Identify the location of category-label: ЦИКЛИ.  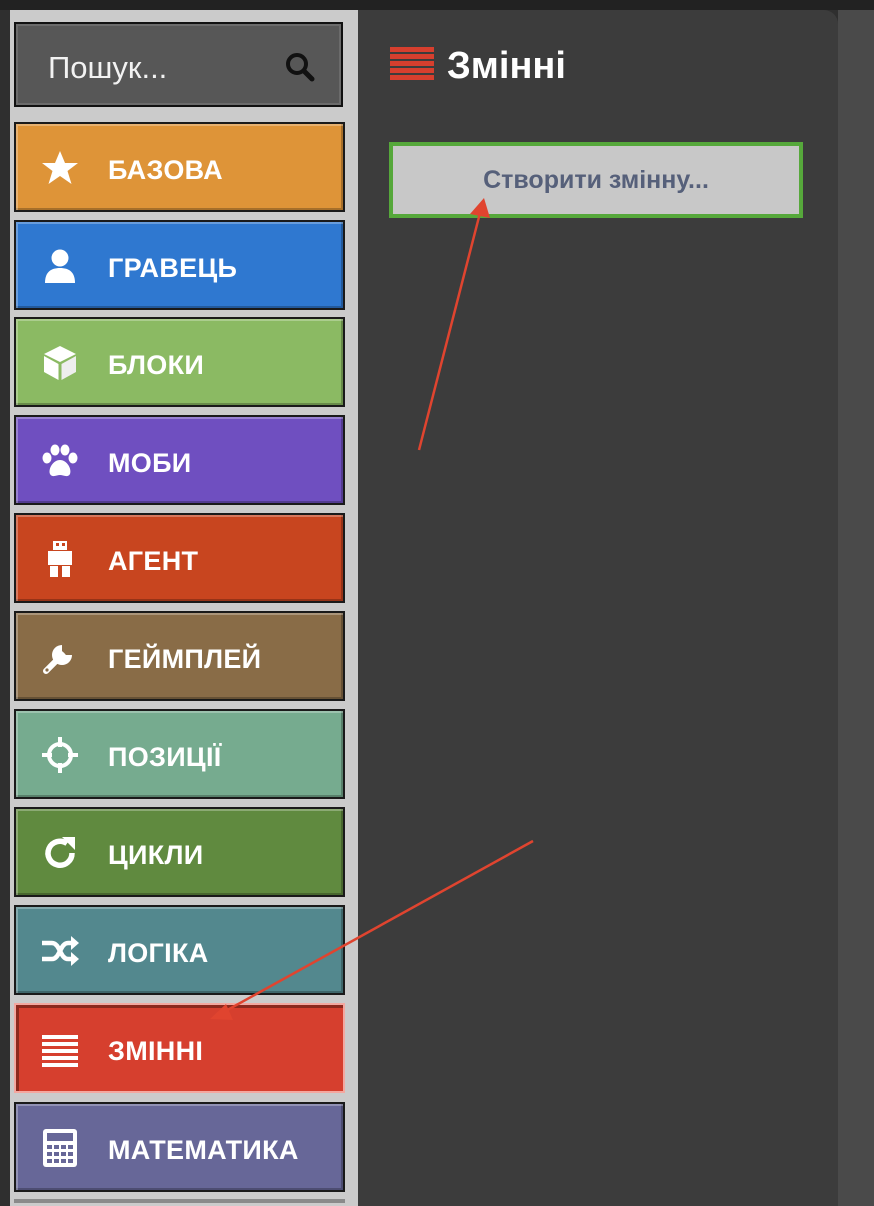
(156, 855).